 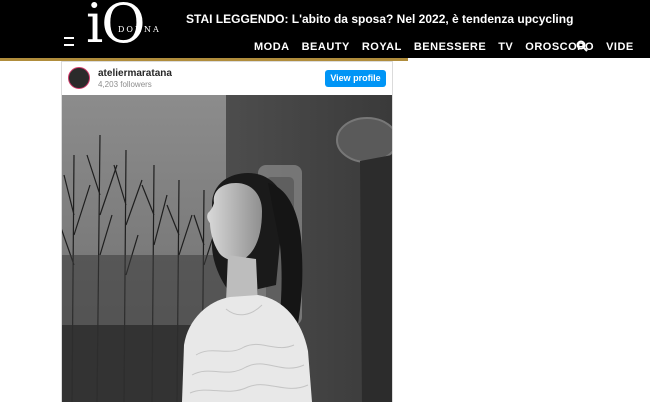 What do you see at coordinates (79, 78) in the screenshot?
I see `avatar` at bounding box center [79, 78].